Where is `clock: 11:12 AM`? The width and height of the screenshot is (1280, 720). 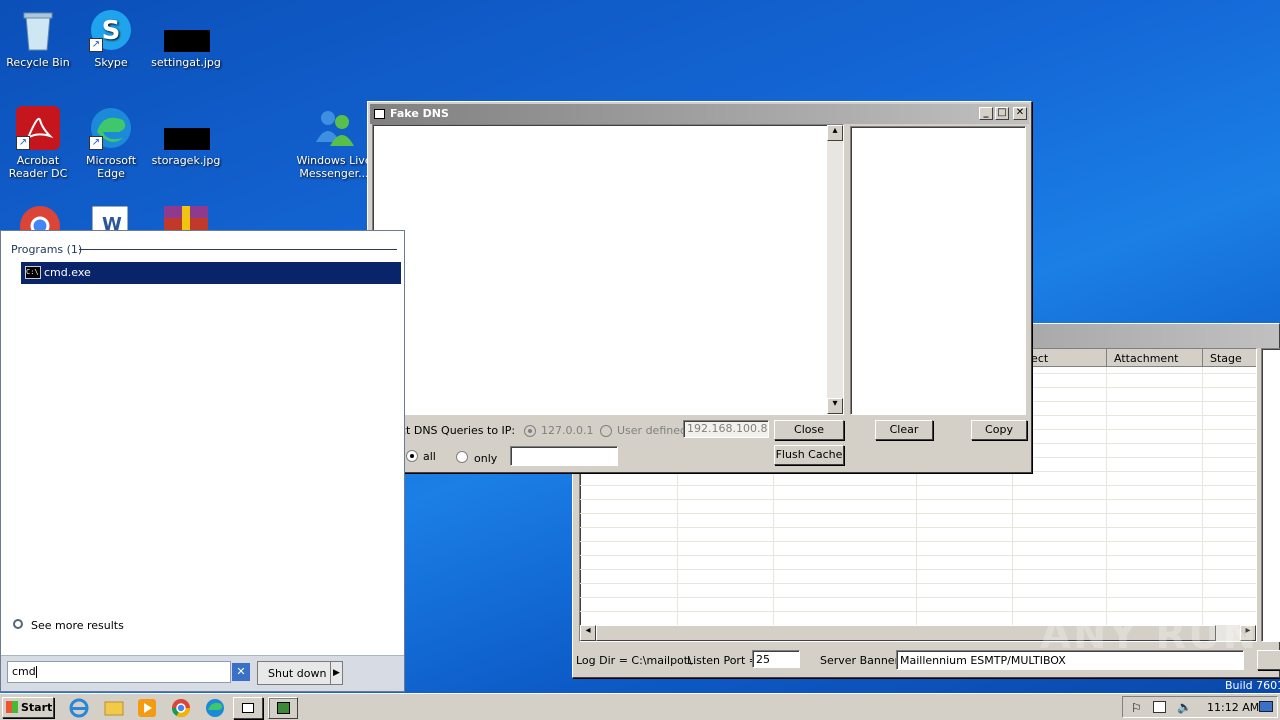
clock: 11:12 AM is located at coordinates (1233, 707).